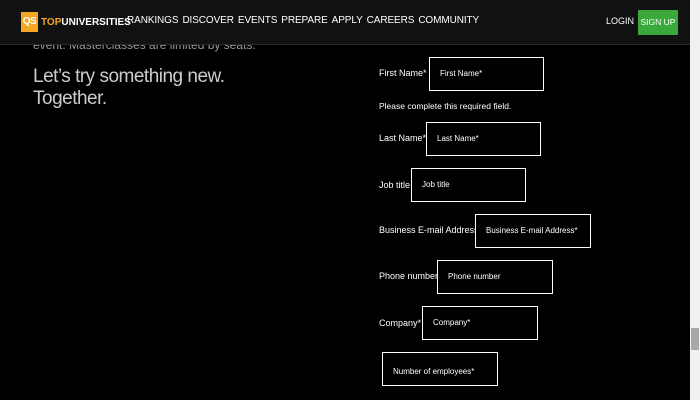 The height and width of the screenshot is (400, 700). Describe the element at coordinates (395, 185) in the screenshot. I see `job-title-label: Job title` at that location.